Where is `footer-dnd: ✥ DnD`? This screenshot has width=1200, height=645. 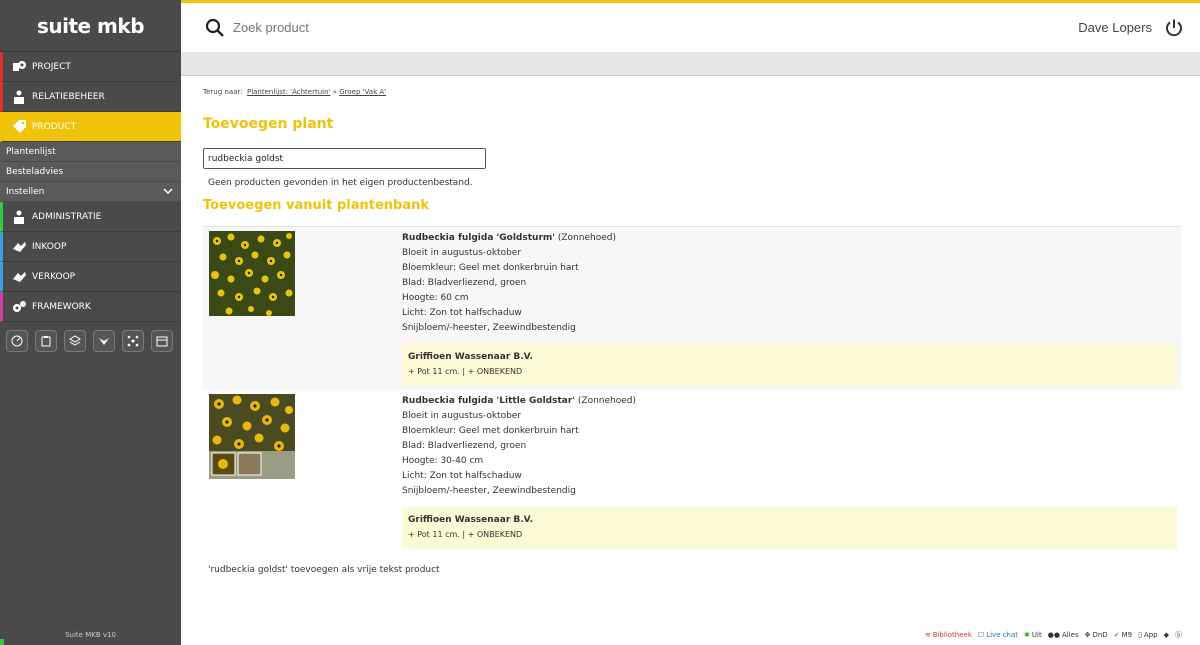 footer-dnd: ✥ DnD is located at coordinates (1096, 635).